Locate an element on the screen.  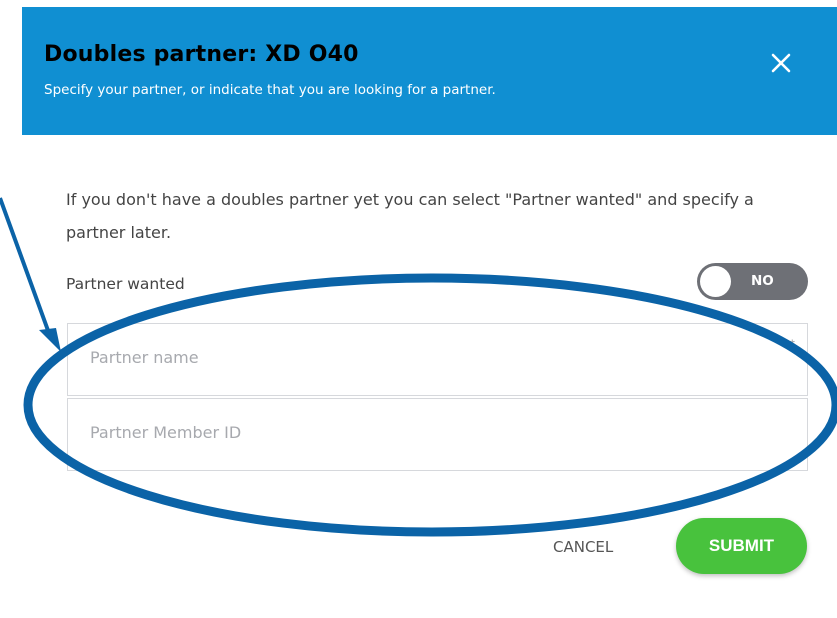
cancel-button: CANCEL is located at coordinates (583, 547).